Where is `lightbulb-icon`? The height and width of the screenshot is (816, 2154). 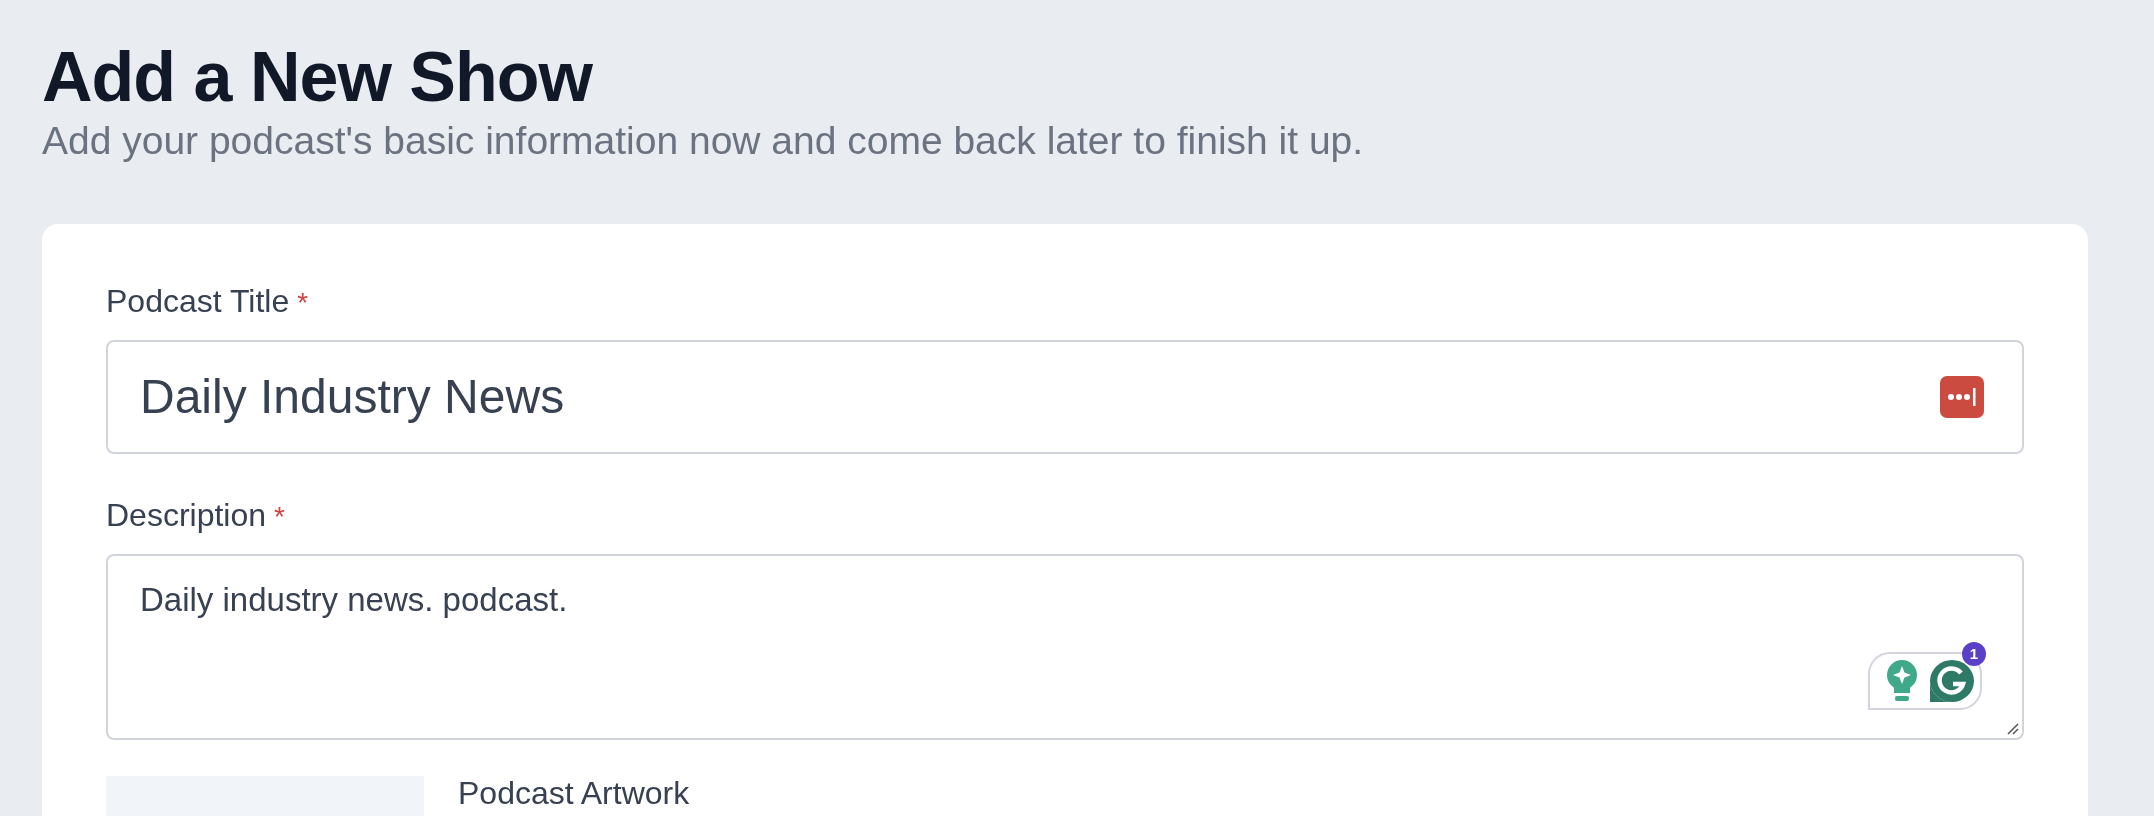
lightbulb-icon is located at coordinates (1902, 681).